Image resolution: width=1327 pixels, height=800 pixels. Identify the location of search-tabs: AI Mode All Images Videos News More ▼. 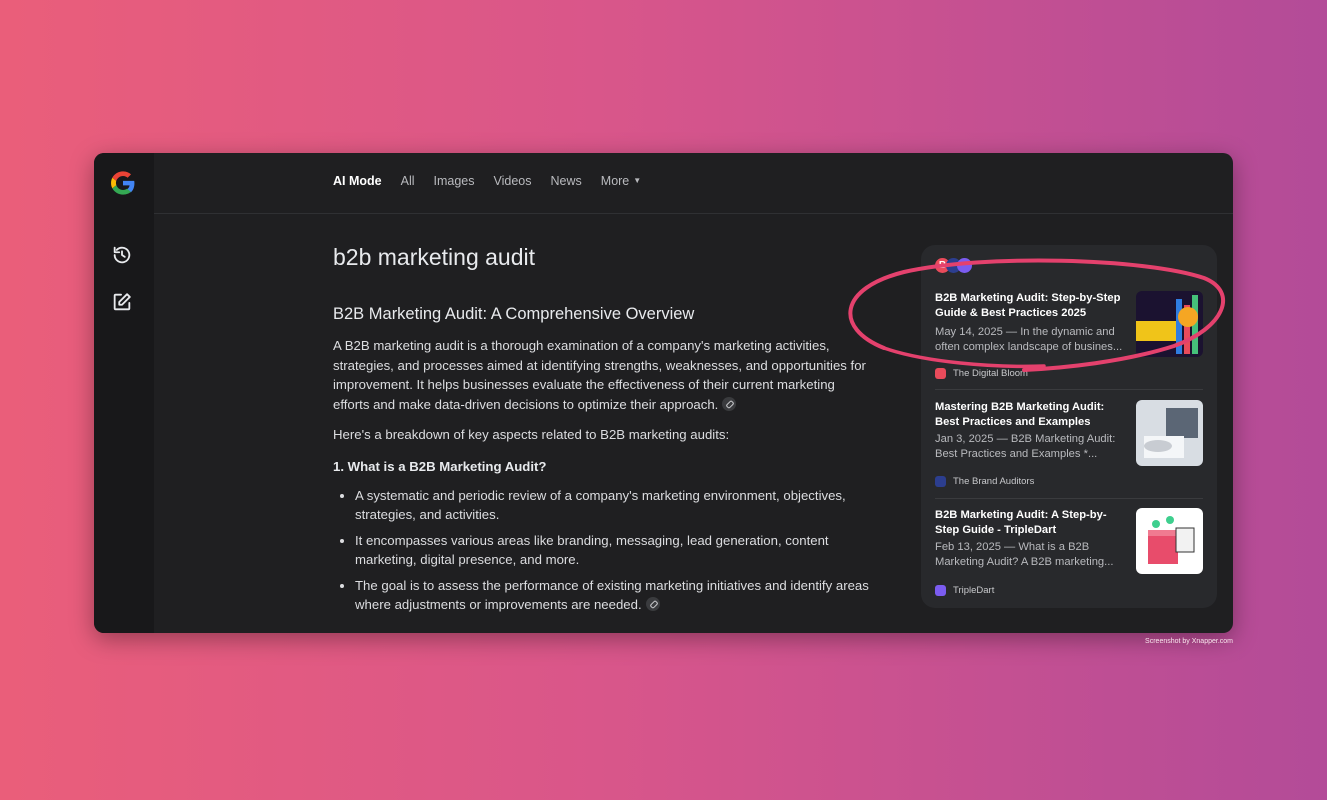
(496, 181).